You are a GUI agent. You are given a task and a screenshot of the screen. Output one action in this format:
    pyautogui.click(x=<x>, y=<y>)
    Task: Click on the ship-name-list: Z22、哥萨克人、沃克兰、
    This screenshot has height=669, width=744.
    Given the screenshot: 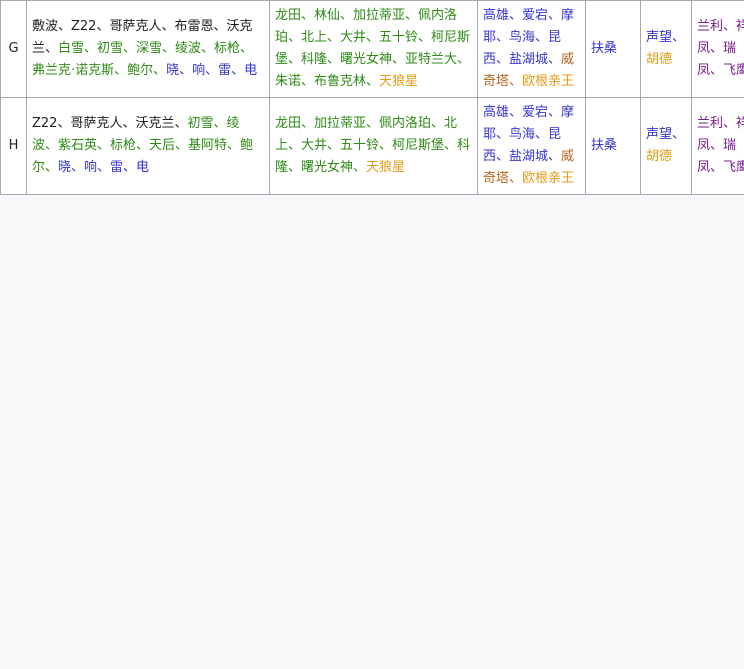 What is the action you would take?
    pyautogui.click(x=110, y=123)
    